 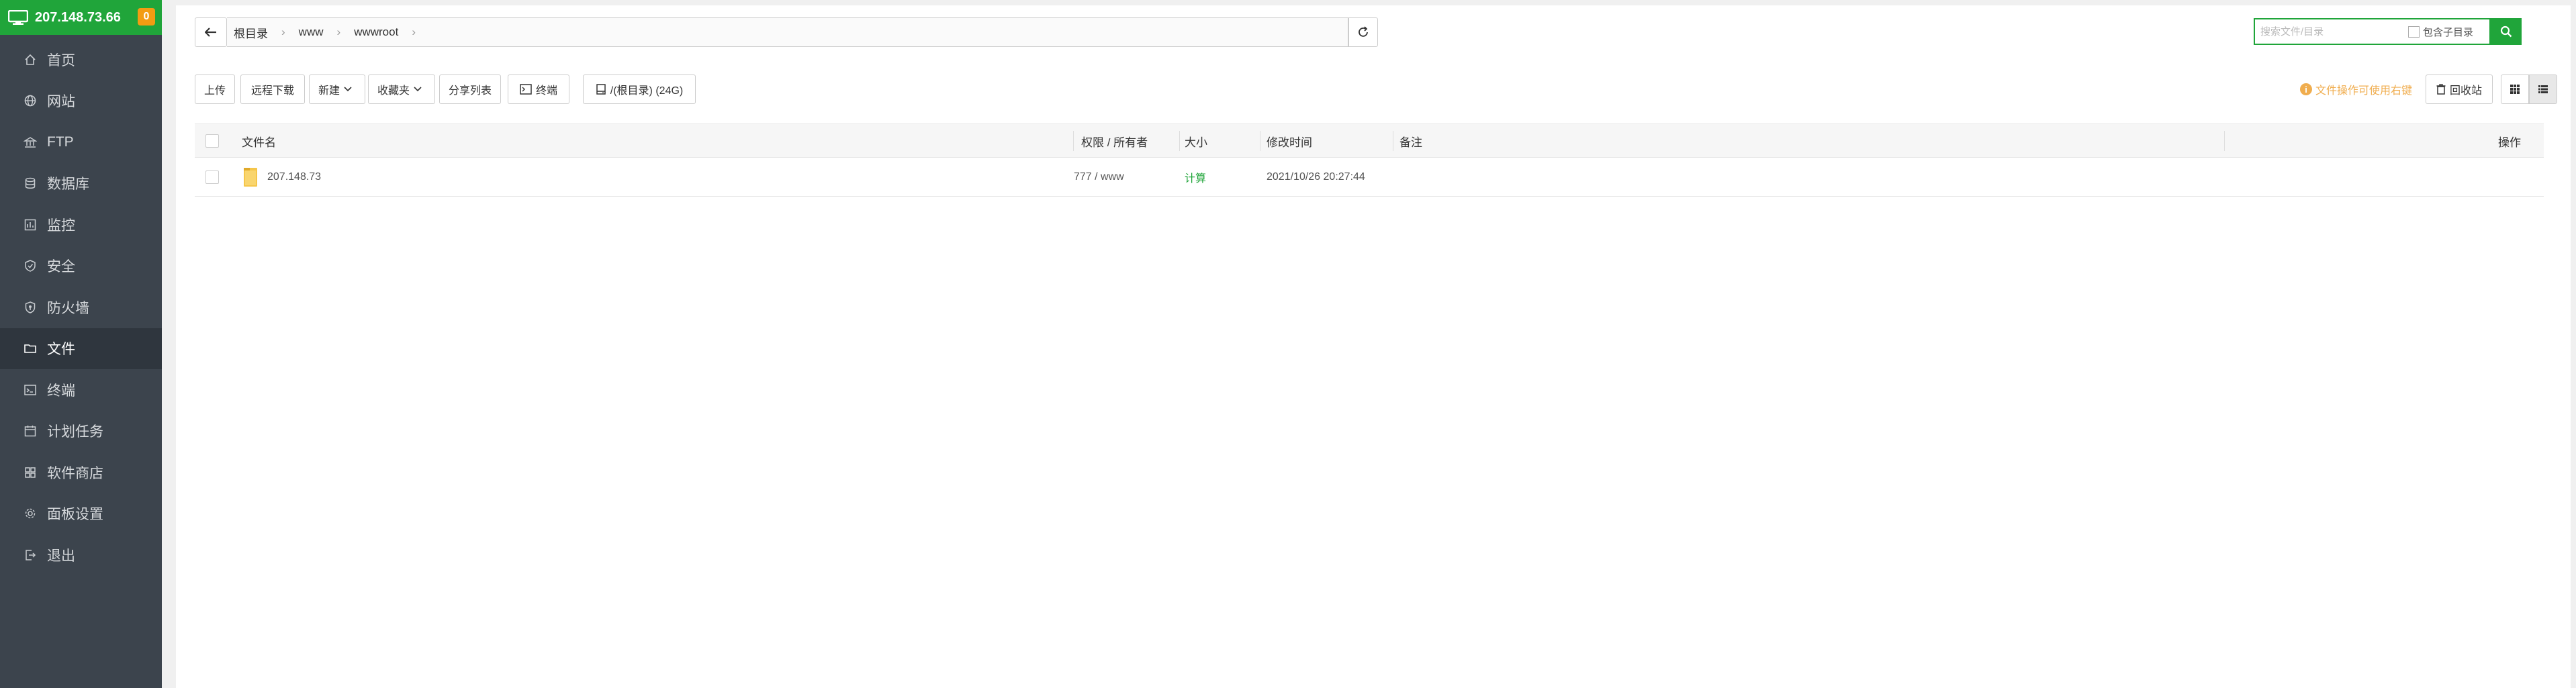 What do you see at coordinates (61, 226) in the screenshot?
I see `sidebar-item-label: 监控` at bounding box center [61, 226].